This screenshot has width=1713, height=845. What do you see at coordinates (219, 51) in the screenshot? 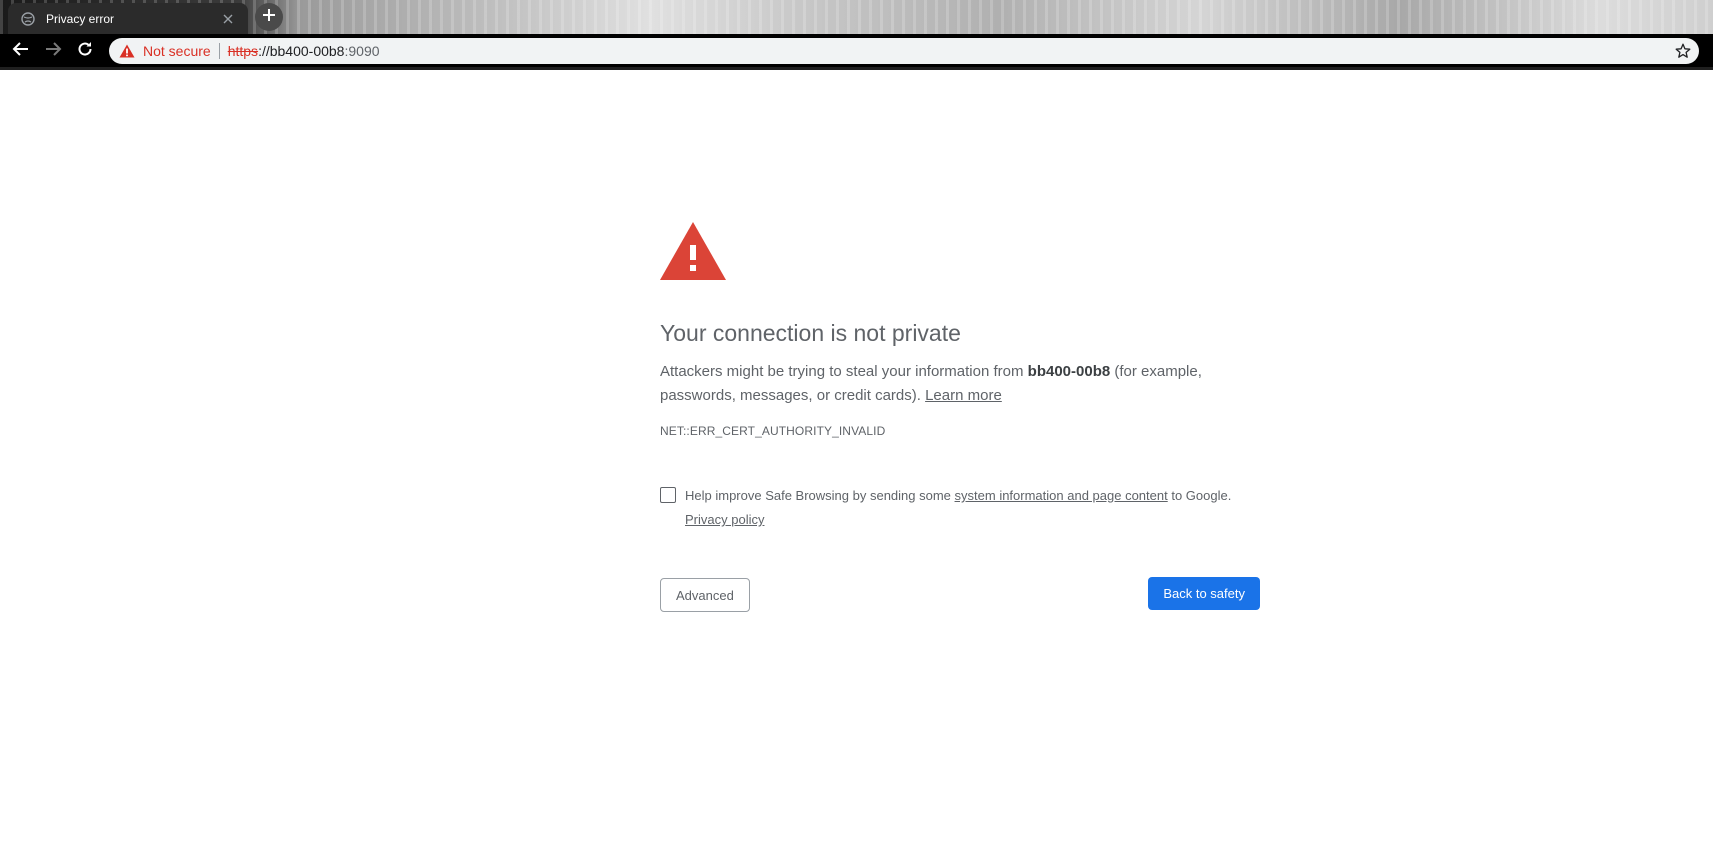
I see `omnibox-separator` at bounding box center [219, 51].